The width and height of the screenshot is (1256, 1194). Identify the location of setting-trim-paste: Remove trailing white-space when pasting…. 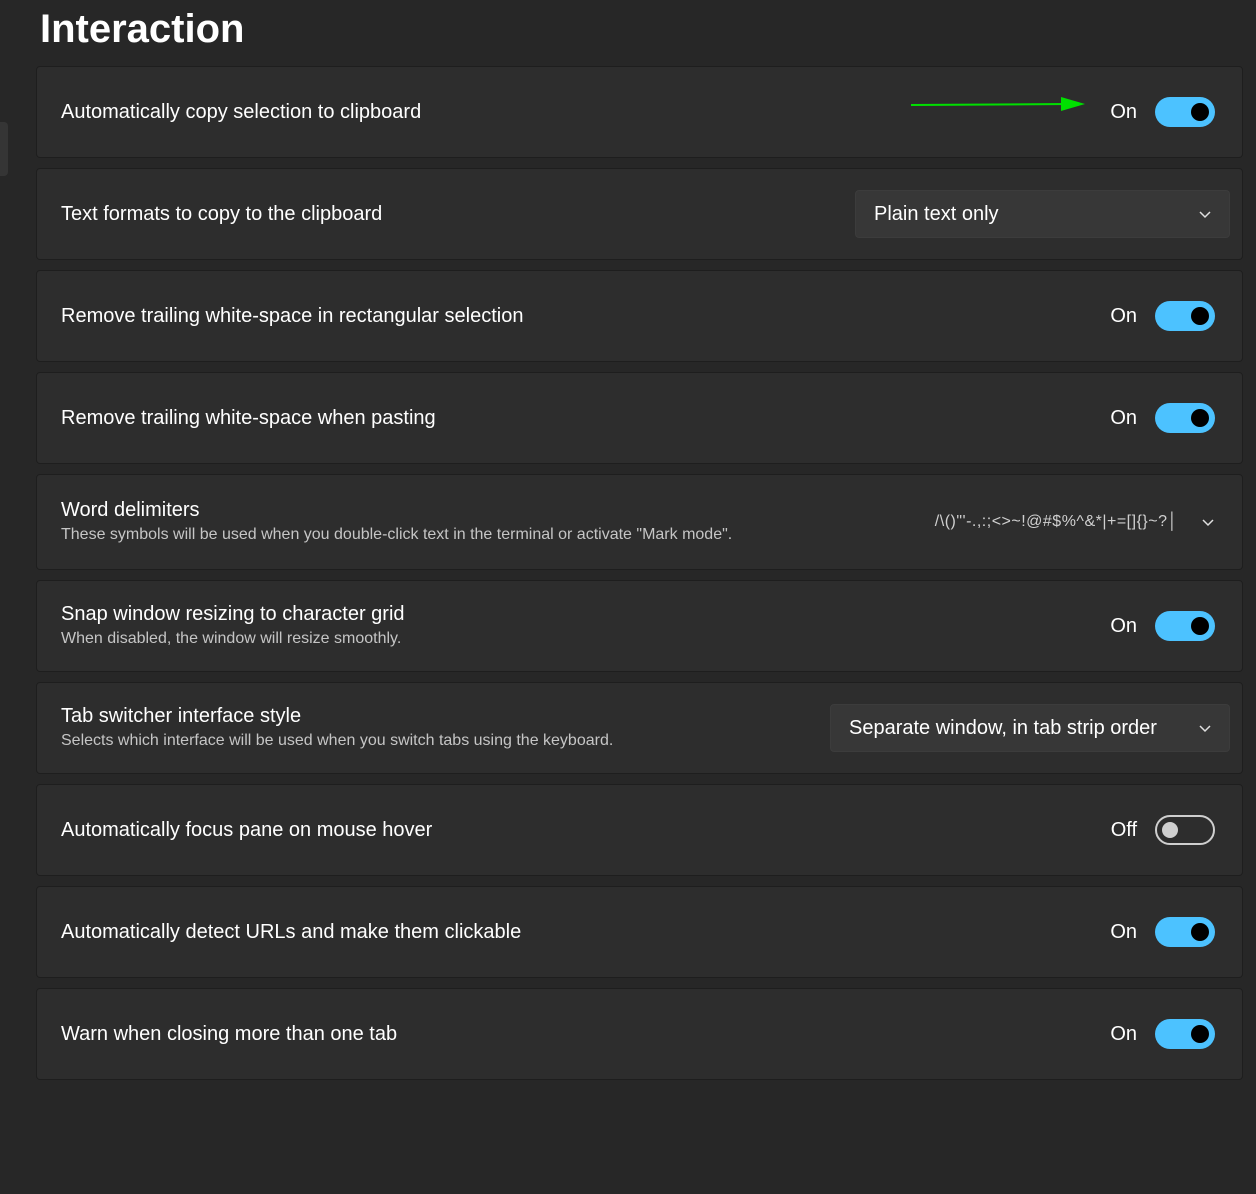
(639, 418).